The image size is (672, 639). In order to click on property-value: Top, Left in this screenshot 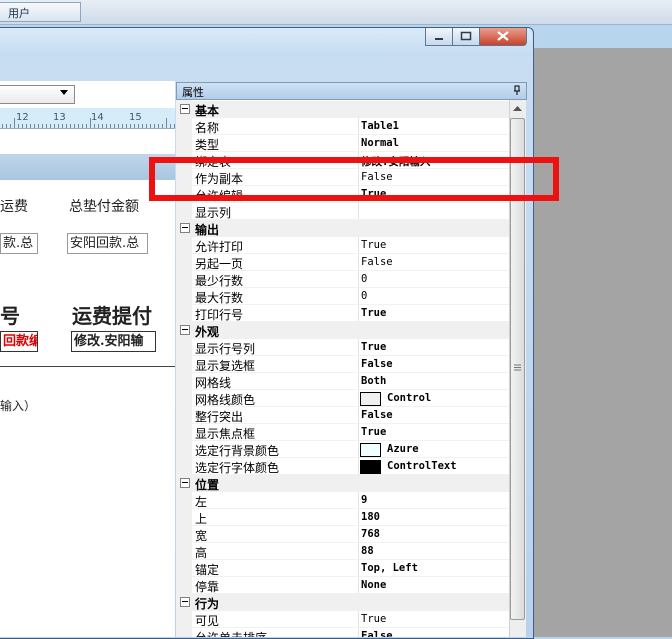, I will do `click(389, 568)`.